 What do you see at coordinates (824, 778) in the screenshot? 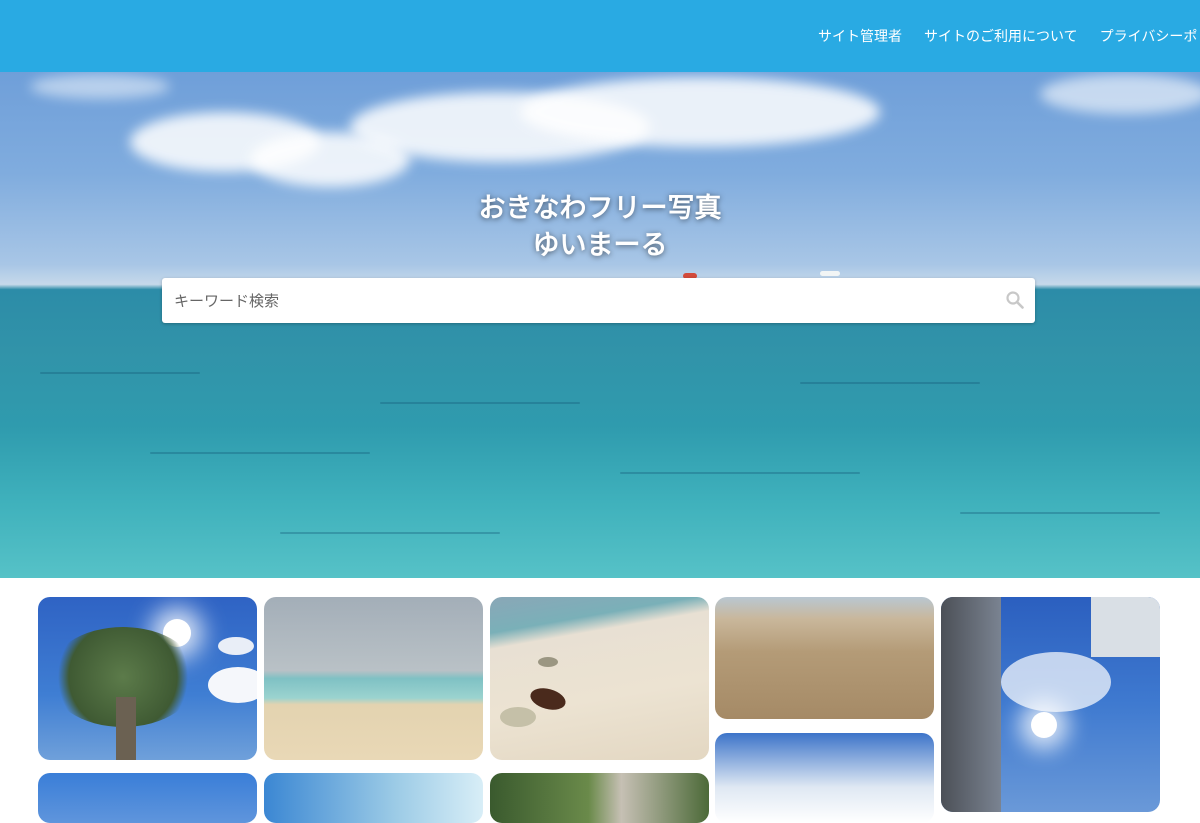
I see `photo-thumbnail-sky-clouds` at bounding box center [824, 778].